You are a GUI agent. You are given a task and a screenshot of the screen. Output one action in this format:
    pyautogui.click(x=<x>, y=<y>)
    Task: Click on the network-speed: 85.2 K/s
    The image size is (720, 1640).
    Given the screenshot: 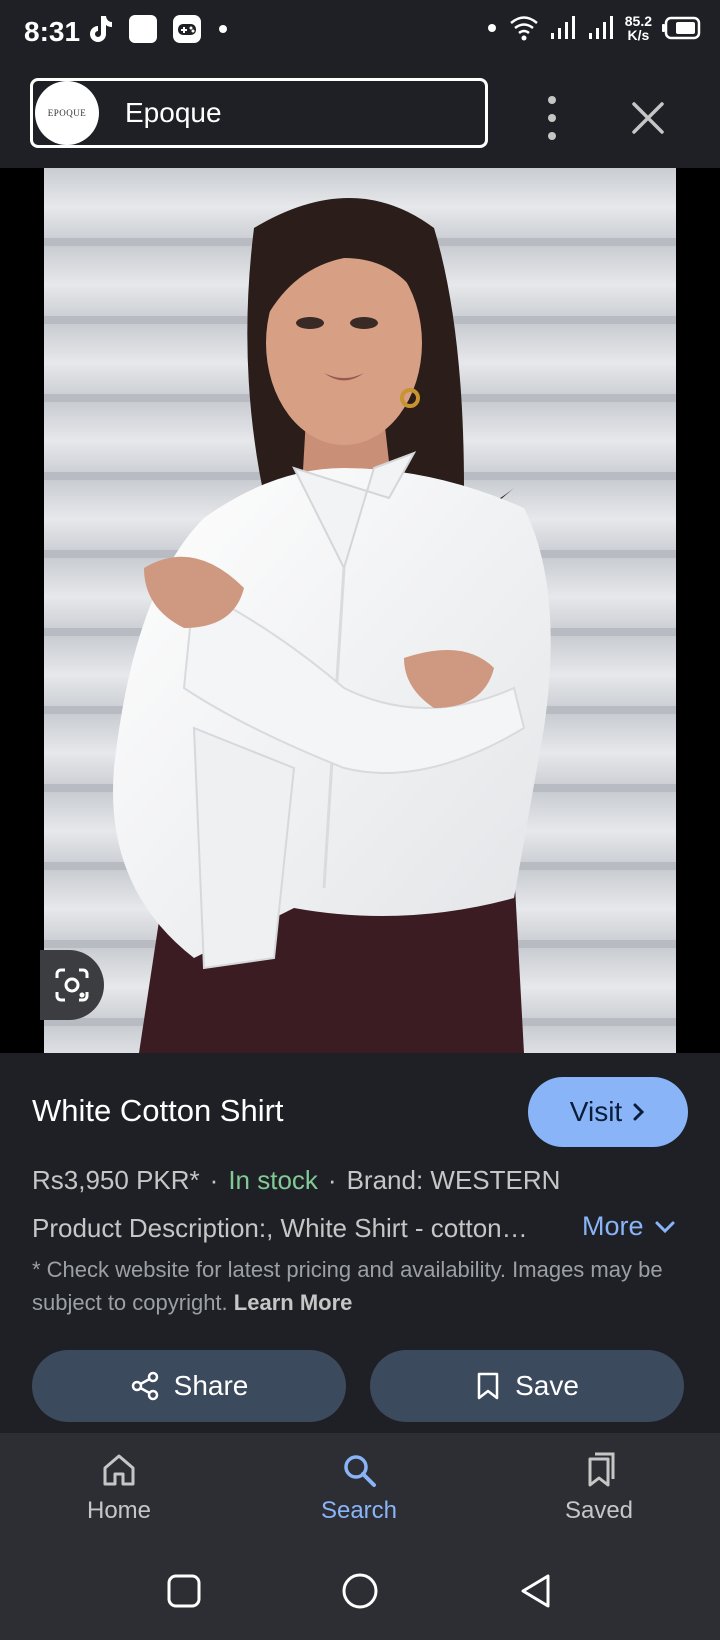 What is the action you would take?
    pyautogui.click(x=638, y=28)
    